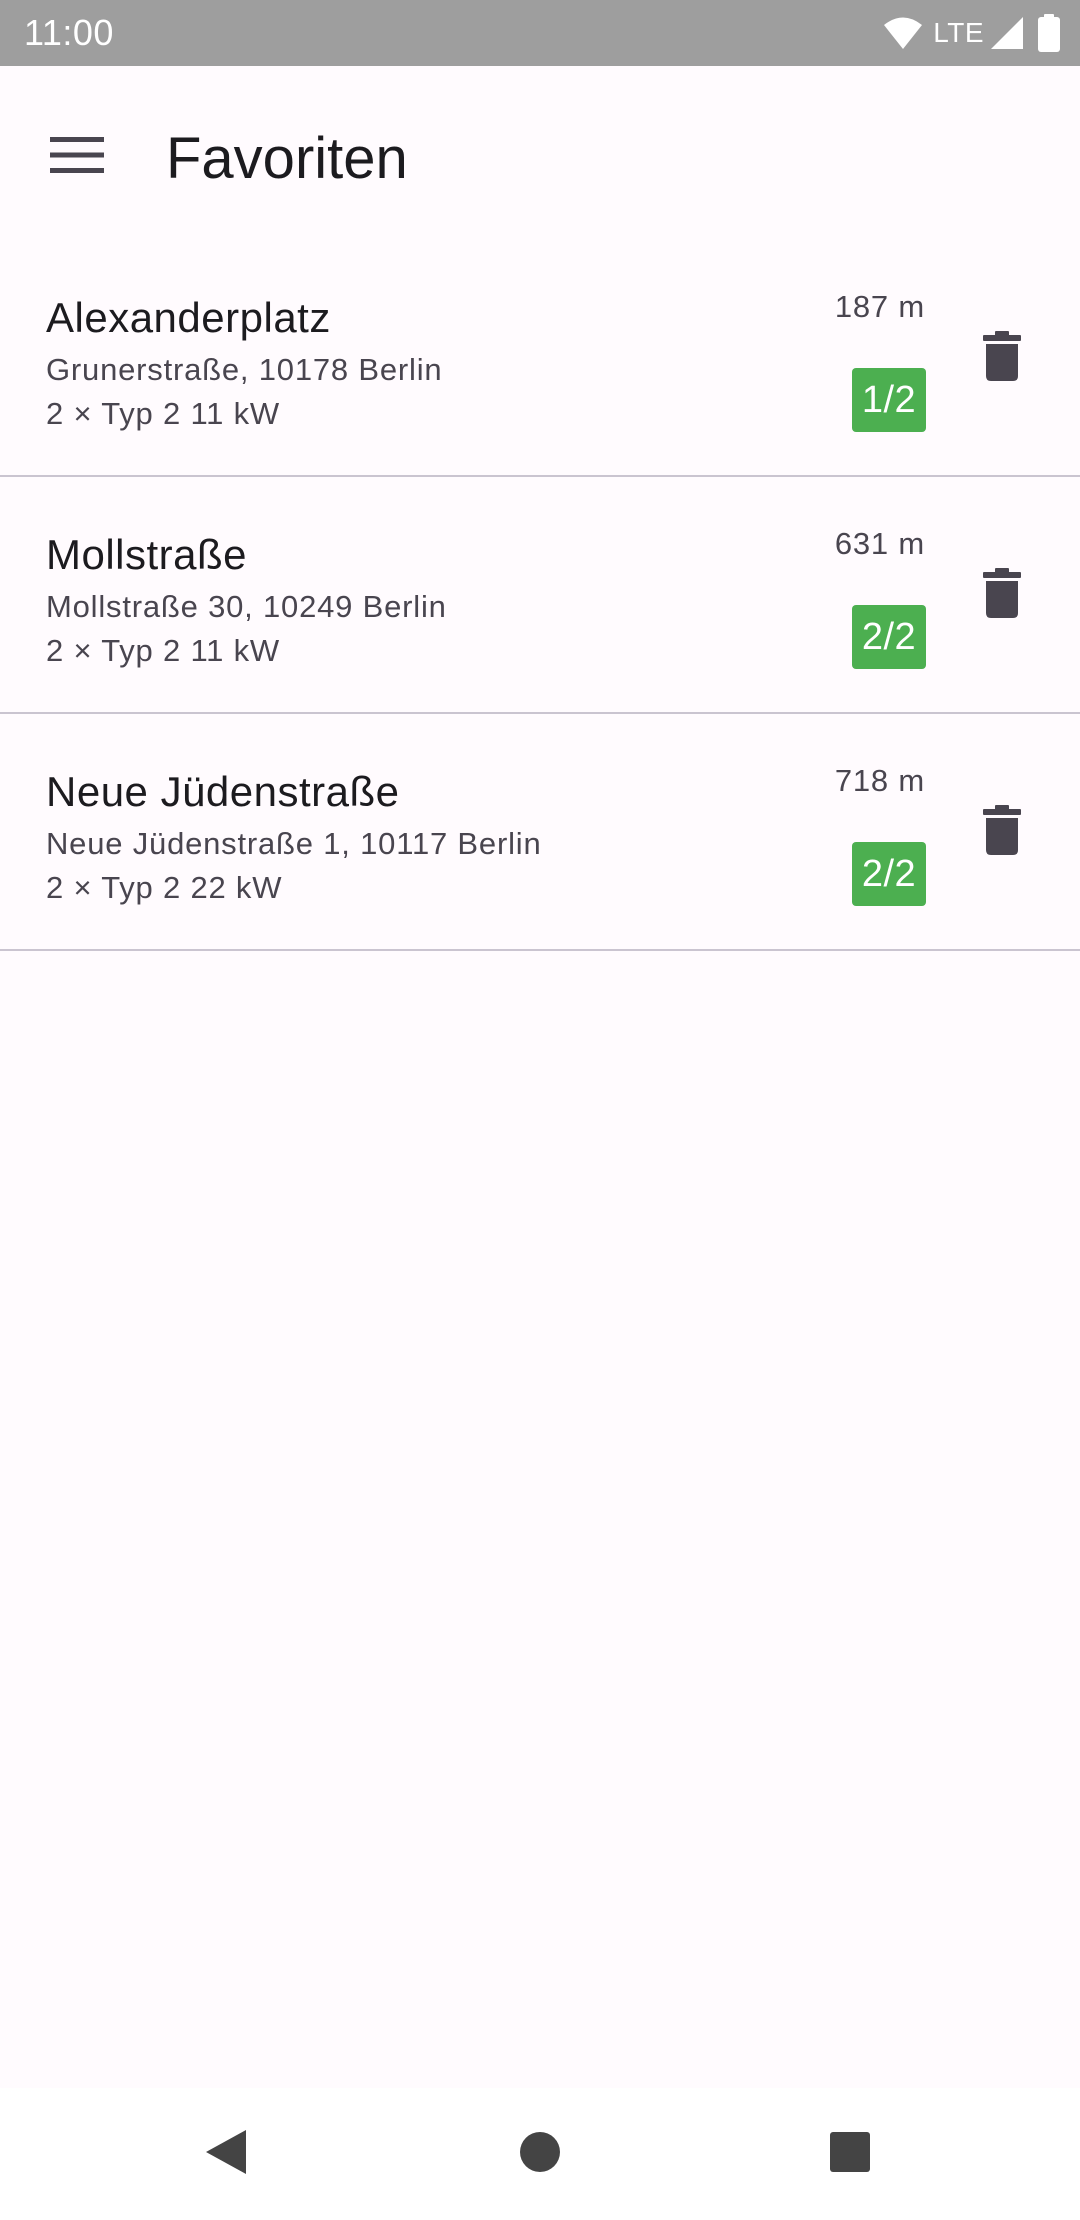  I want to click on home-icon, so click(540, 2154).